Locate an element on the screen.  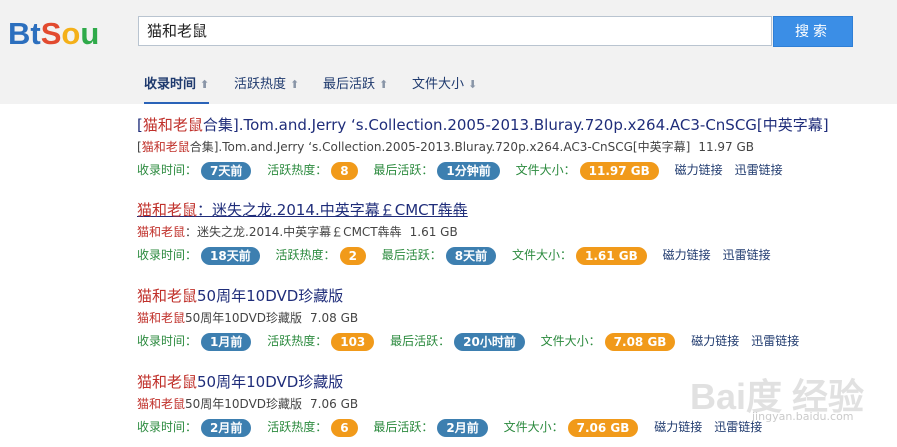
sort-label: 文件大小 is located at coordinates (438, 84).